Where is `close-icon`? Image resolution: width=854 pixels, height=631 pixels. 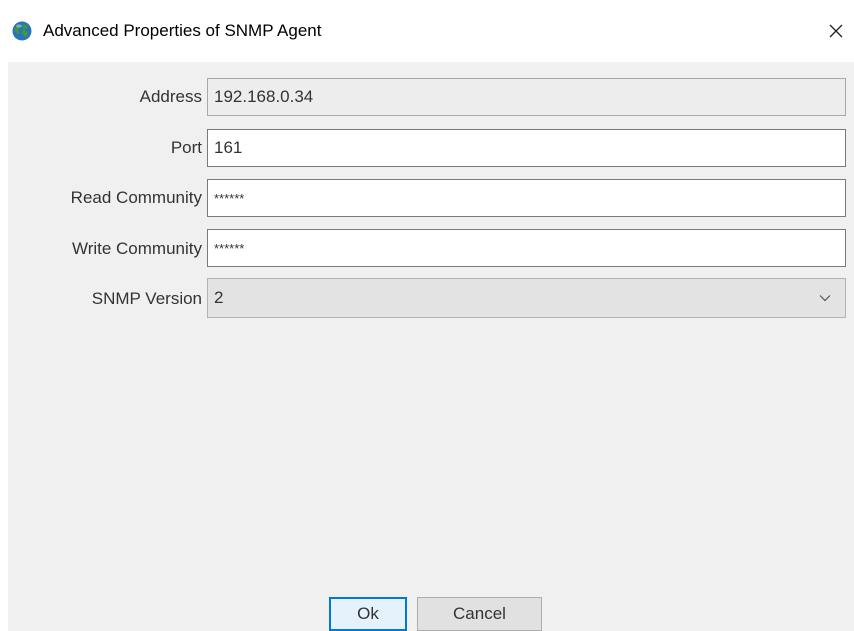 close-icon is located at coordinates (836, 31).